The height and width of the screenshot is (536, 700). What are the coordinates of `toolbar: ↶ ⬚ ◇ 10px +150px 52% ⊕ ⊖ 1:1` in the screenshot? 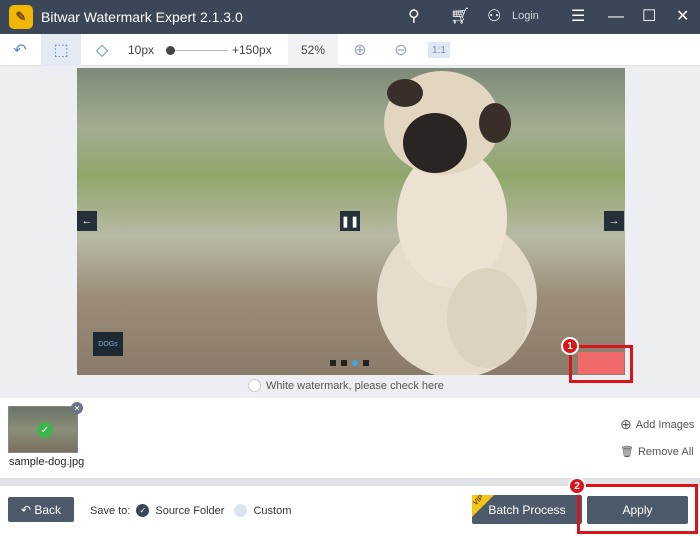 It's located at (350, 50).